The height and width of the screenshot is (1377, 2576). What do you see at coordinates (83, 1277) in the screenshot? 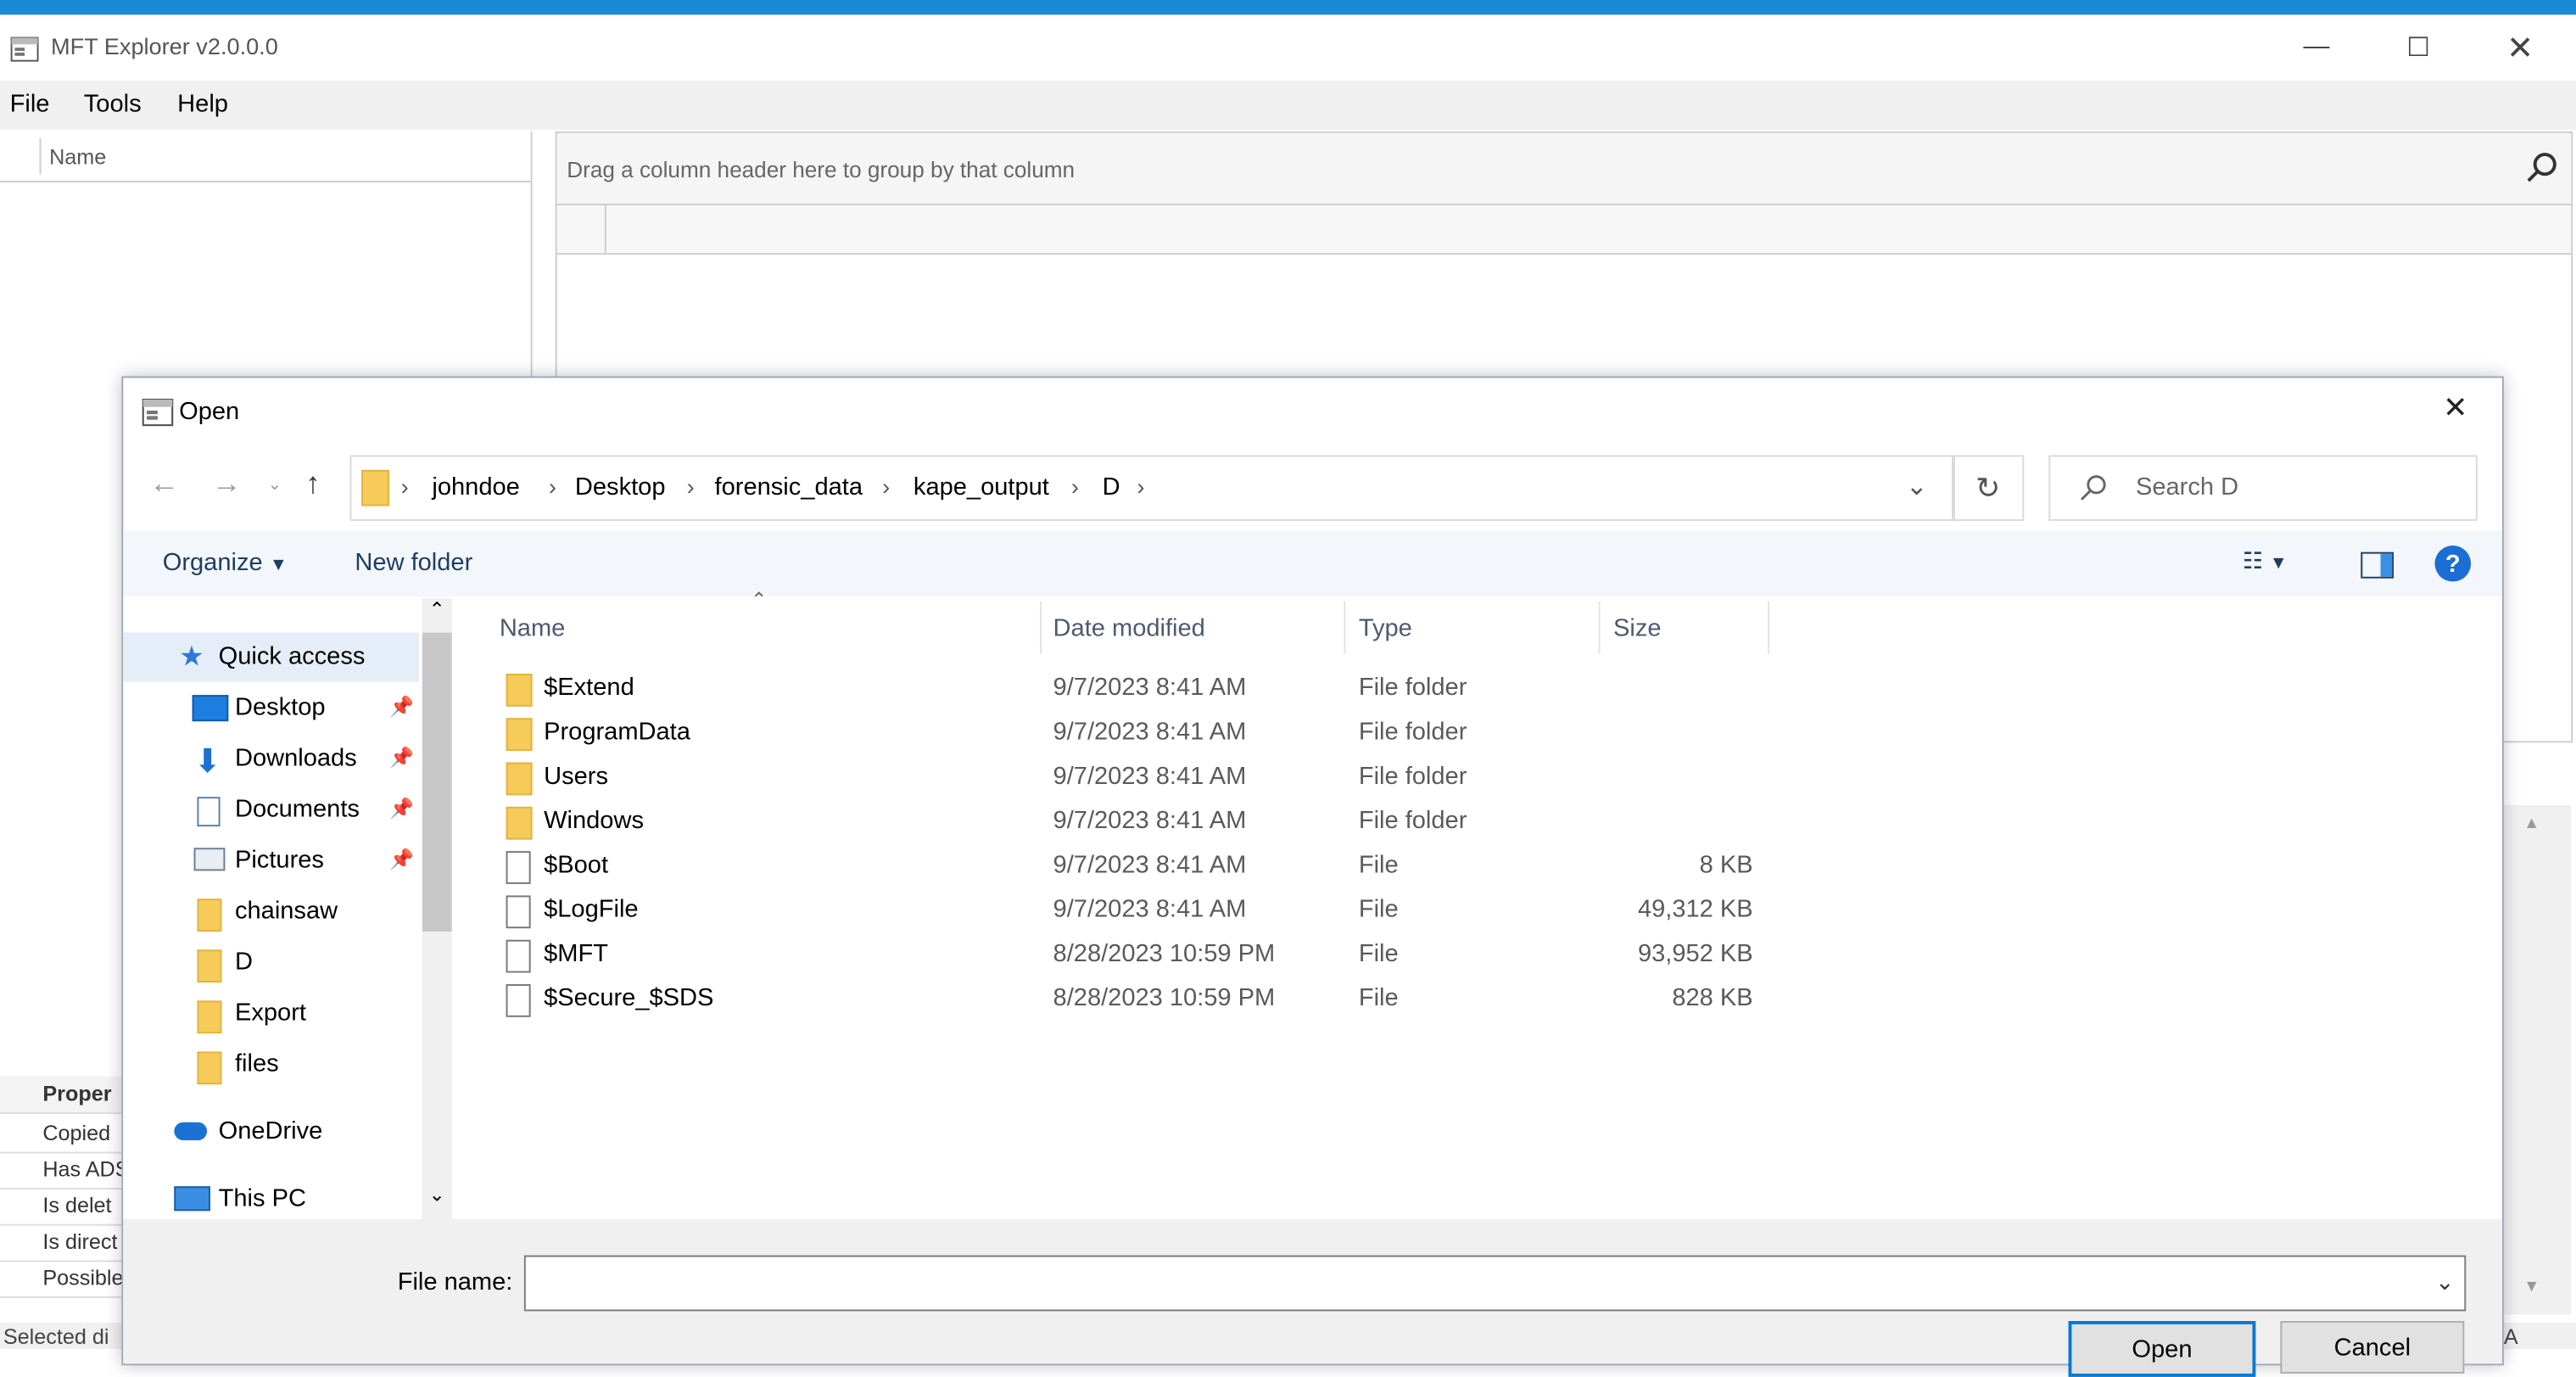
I see `property-label: Possible` at bounding box center [83, 1277].